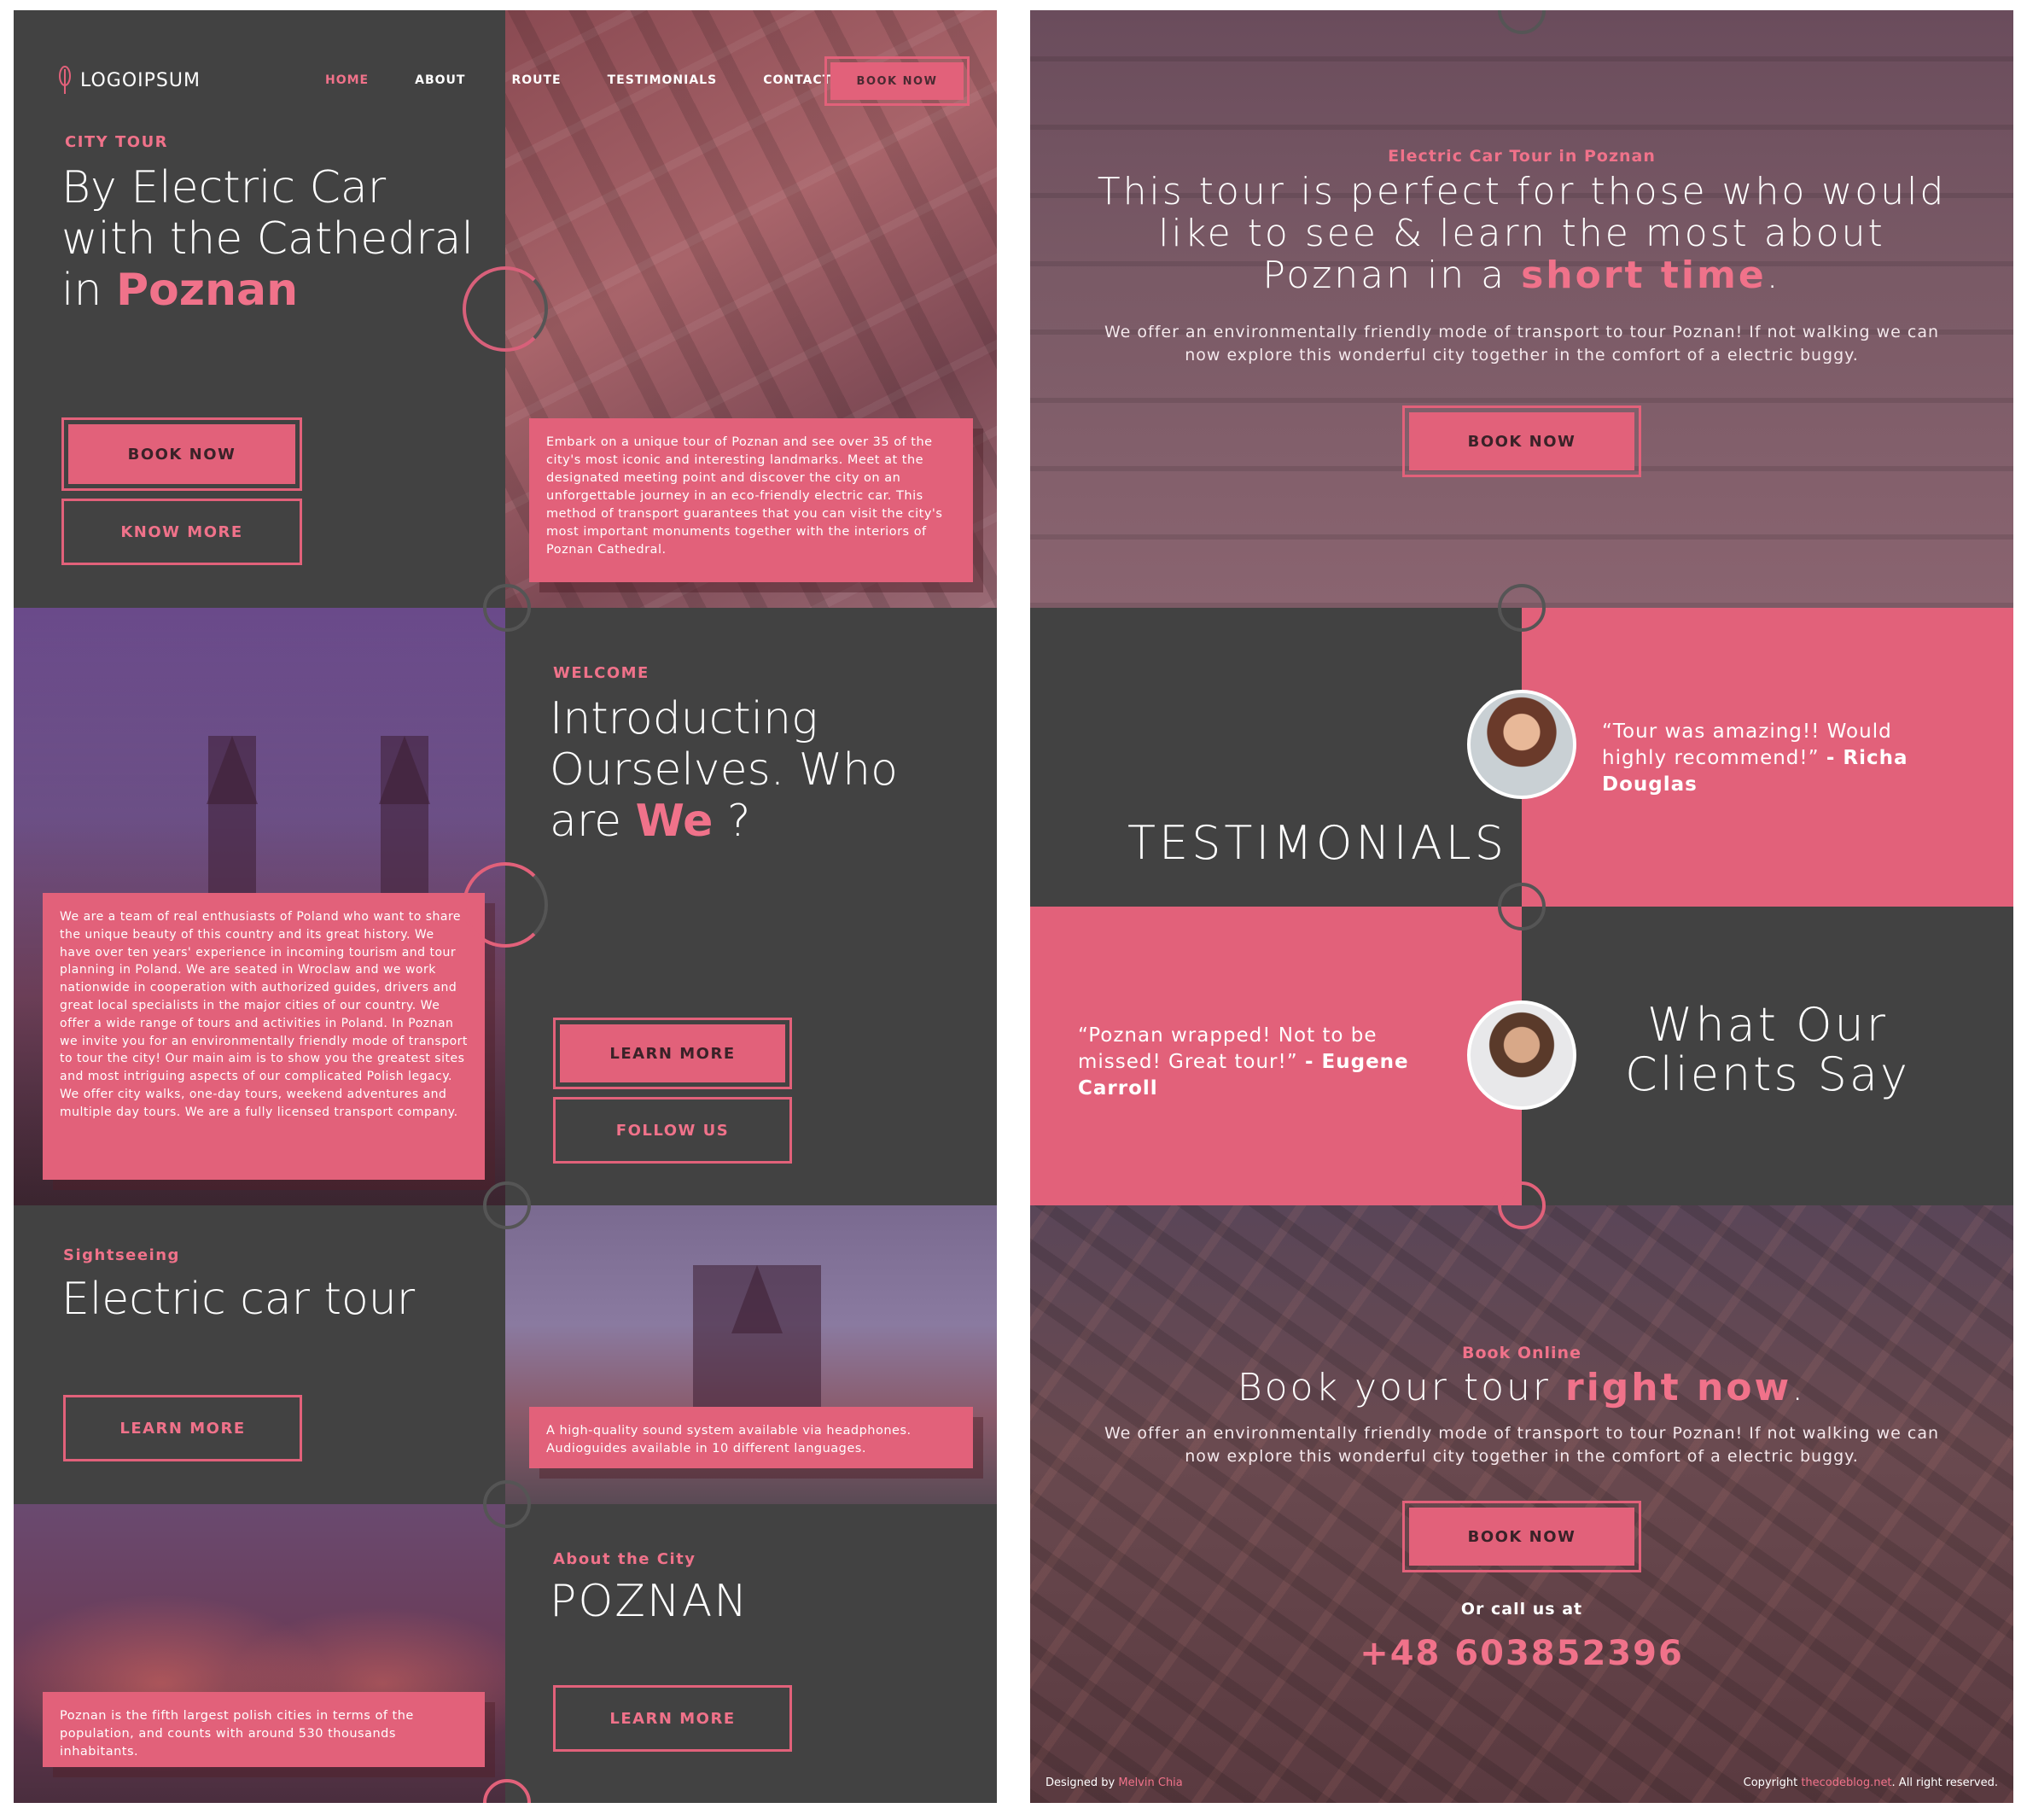 This screenshot has height=1820, width=2027. Describe the element at coordinates (1276, 757) in the screenshot. I see `testimonials-heading-panel: TESTIMONIALS` at that location.